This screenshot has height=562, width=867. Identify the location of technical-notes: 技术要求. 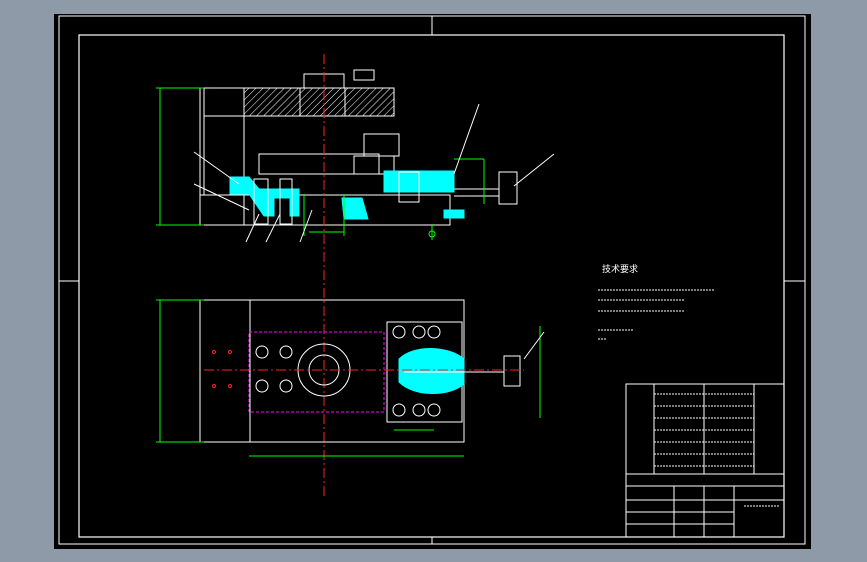
(656, 301).